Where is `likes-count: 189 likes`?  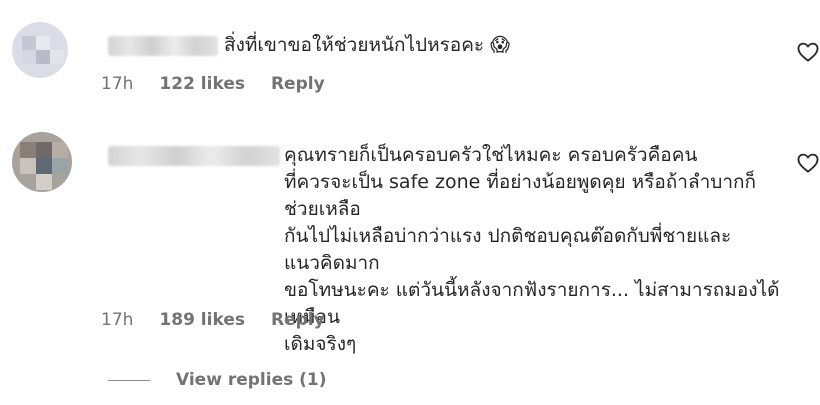 likes-count: 189 likes is located at coordinates (202, 320).